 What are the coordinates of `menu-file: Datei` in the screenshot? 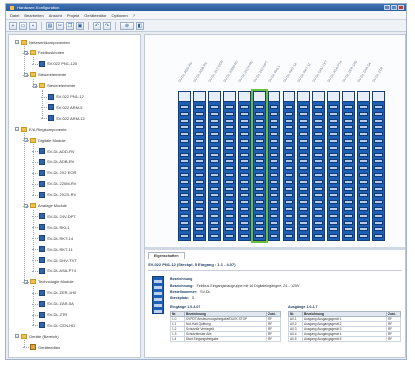 It's located at (14, 15).